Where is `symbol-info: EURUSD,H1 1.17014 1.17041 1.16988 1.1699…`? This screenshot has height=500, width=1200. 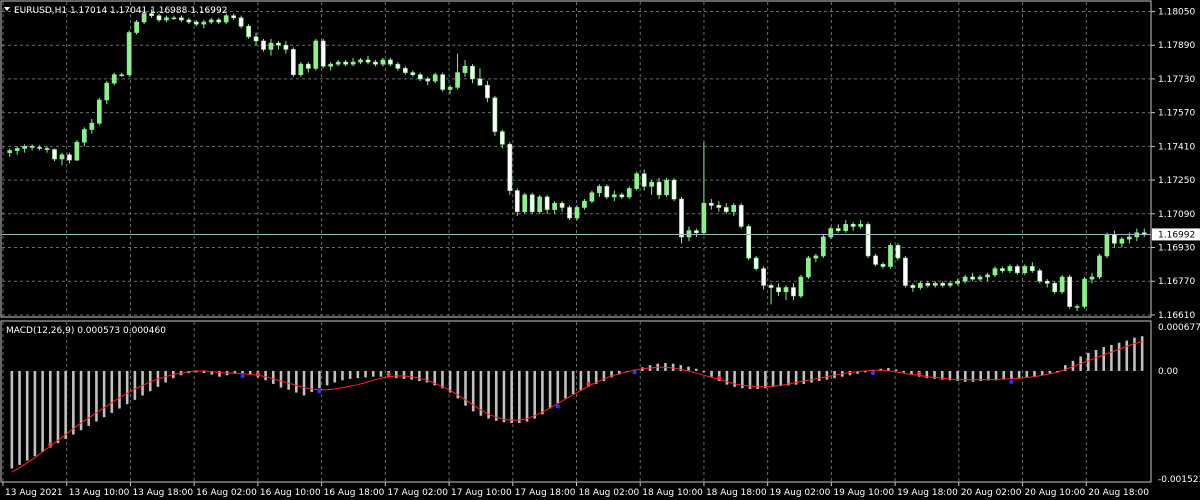 symbol-info: EURUSD,H1 1.17014 1.17041 1.16988 1.1699… is located at coordinates (120, 11).